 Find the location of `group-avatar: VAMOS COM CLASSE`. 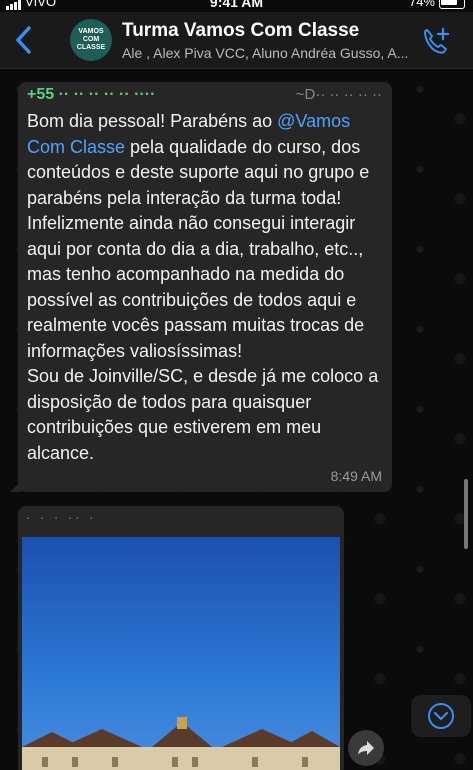

group-avatar: VAMOS COM CLASSE is located at coordinates (91, 40).